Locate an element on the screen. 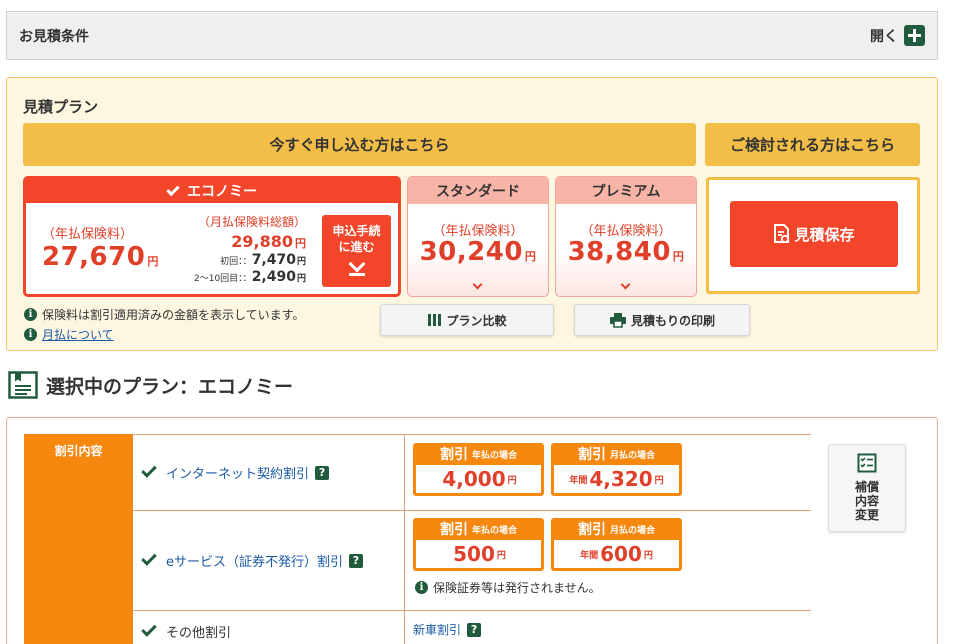  open-conditions-toggle: 開く is located at coordinates (897, 35).